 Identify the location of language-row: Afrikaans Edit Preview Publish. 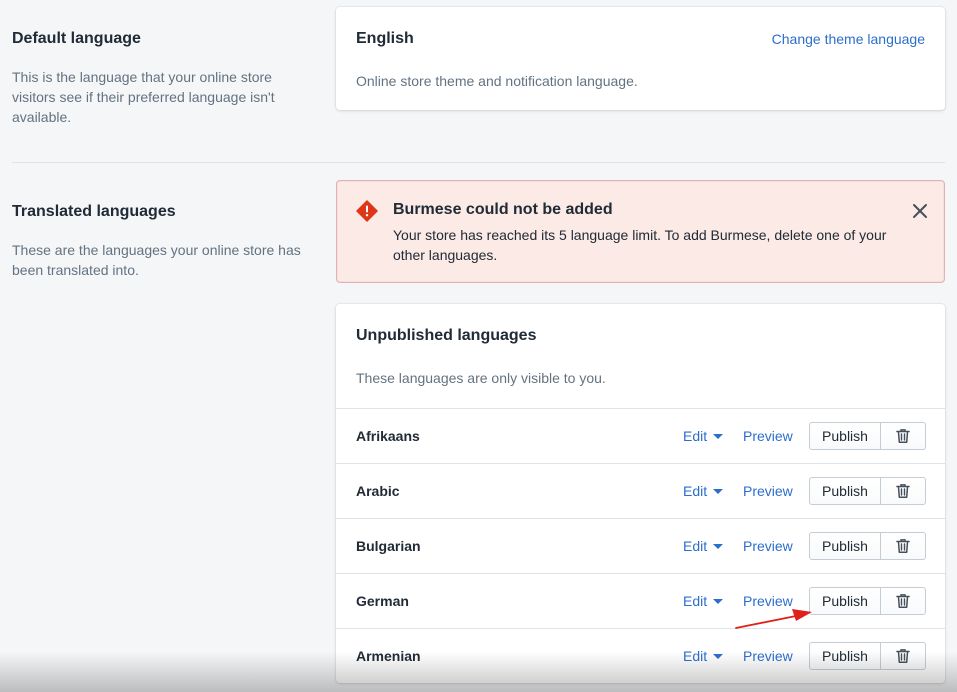
(640, 436).